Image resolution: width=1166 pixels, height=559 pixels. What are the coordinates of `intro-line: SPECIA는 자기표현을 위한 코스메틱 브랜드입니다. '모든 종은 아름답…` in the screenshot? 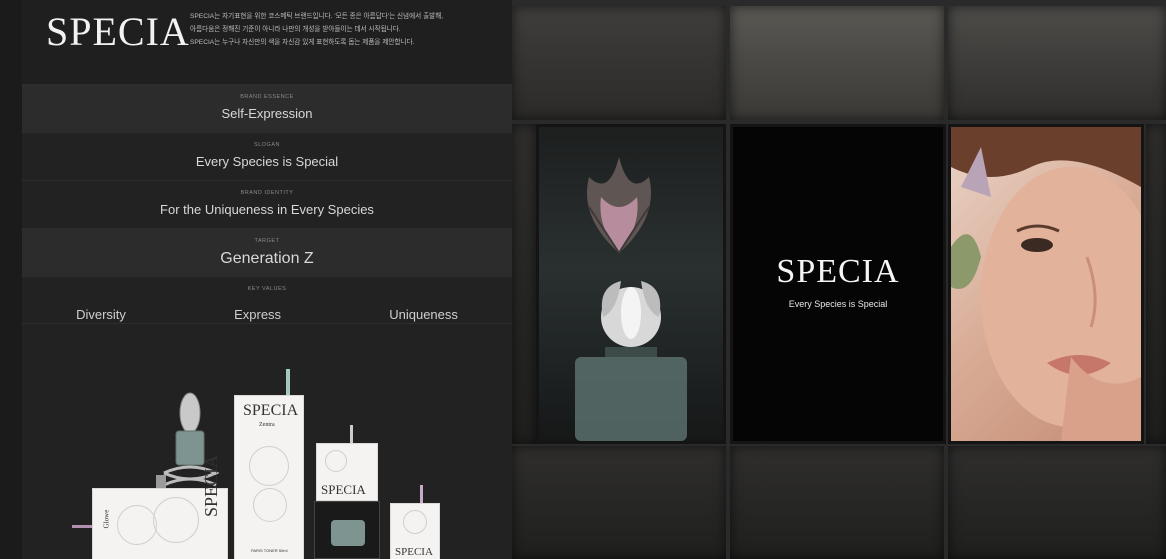 It's located at (317, 16).